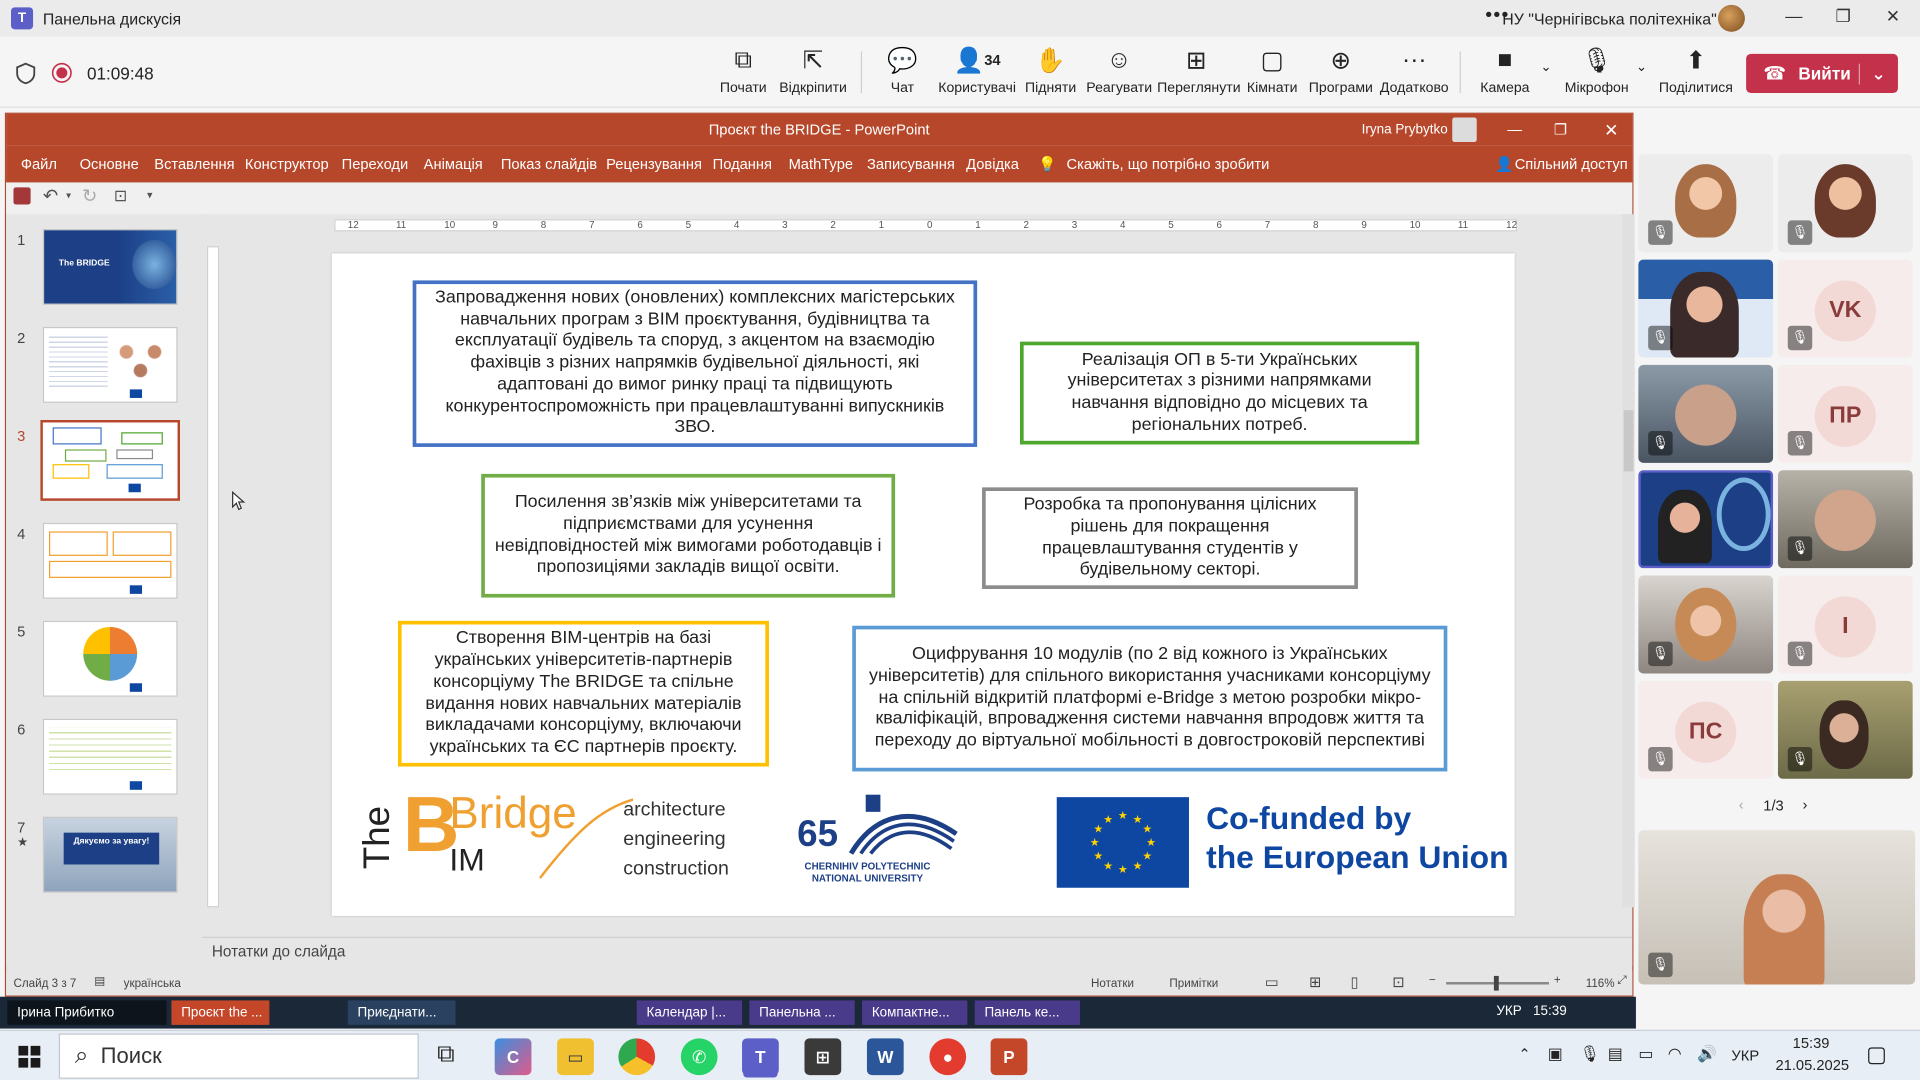 The height and width of the screenshot is (1080, 1920). What do you see at coordinates (1050, 69) in the screenshot?
I see `raise-hand-button: ✋ Підняти` at bounding box center [1050, 69].